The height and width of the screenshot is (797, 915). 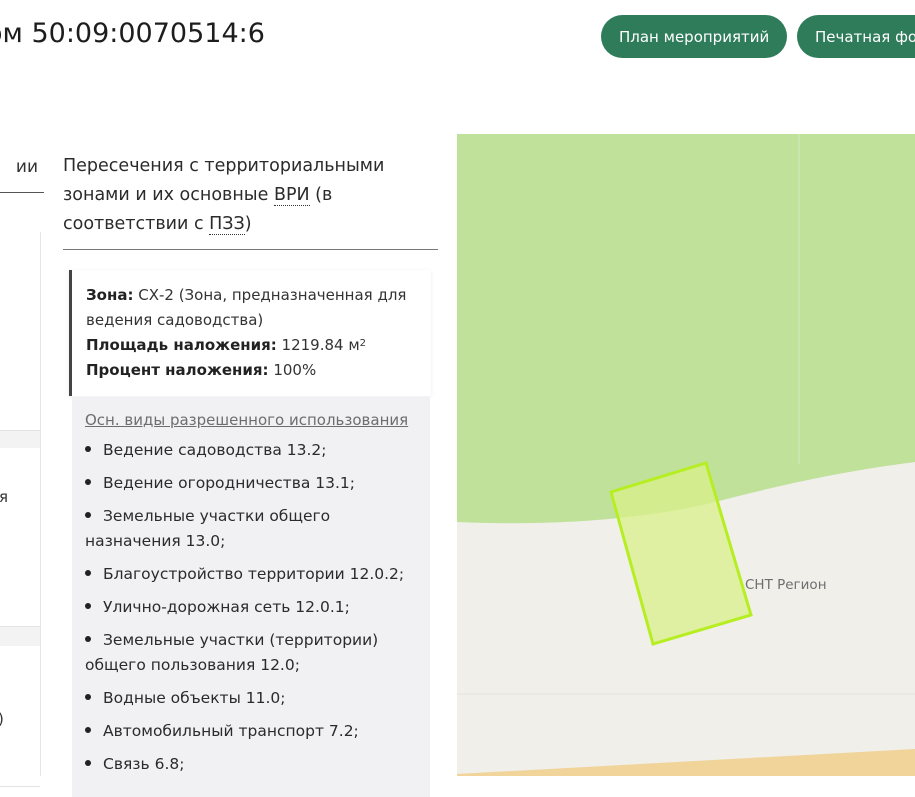 I want to click on list-item-text: Водные объекты 11.0;, so click(x=194, y=698).